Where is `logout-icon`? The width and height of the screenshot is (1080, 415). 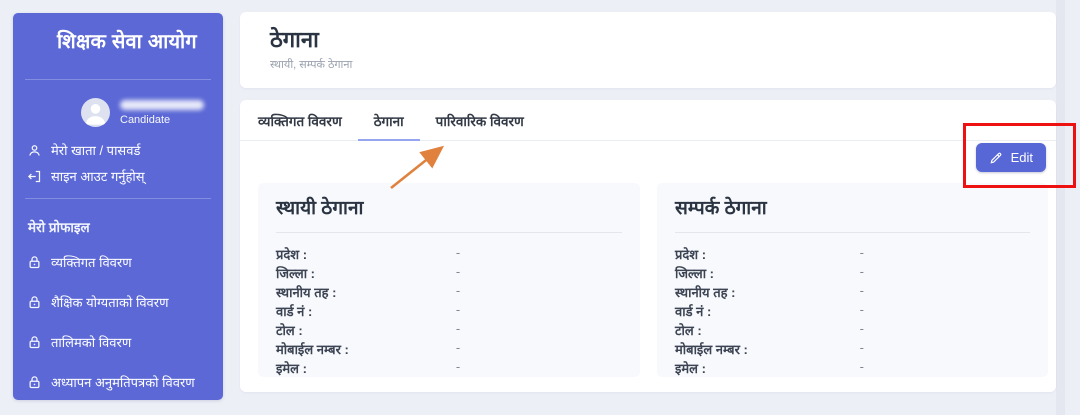 logout-icon is located at coordinates (34, 176).